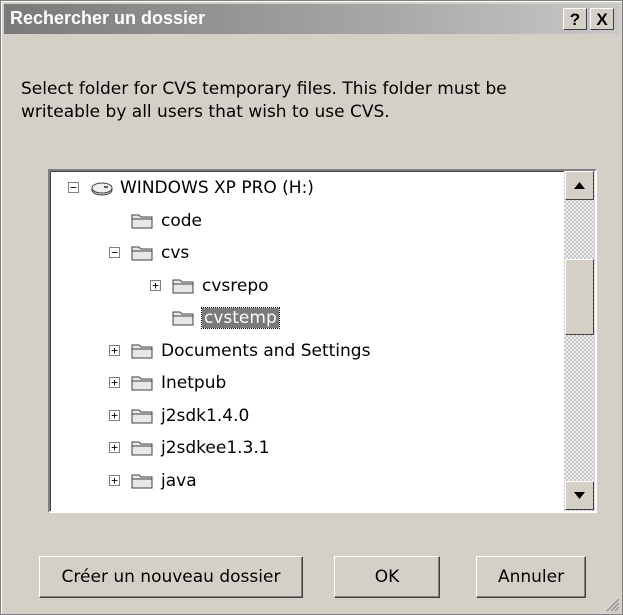 This screenshot has height=615, width=623. What do you see at coordinates (307, 253) in the screenshot?
I see `tree-item: − cvs` at bounding box center [307, 253].